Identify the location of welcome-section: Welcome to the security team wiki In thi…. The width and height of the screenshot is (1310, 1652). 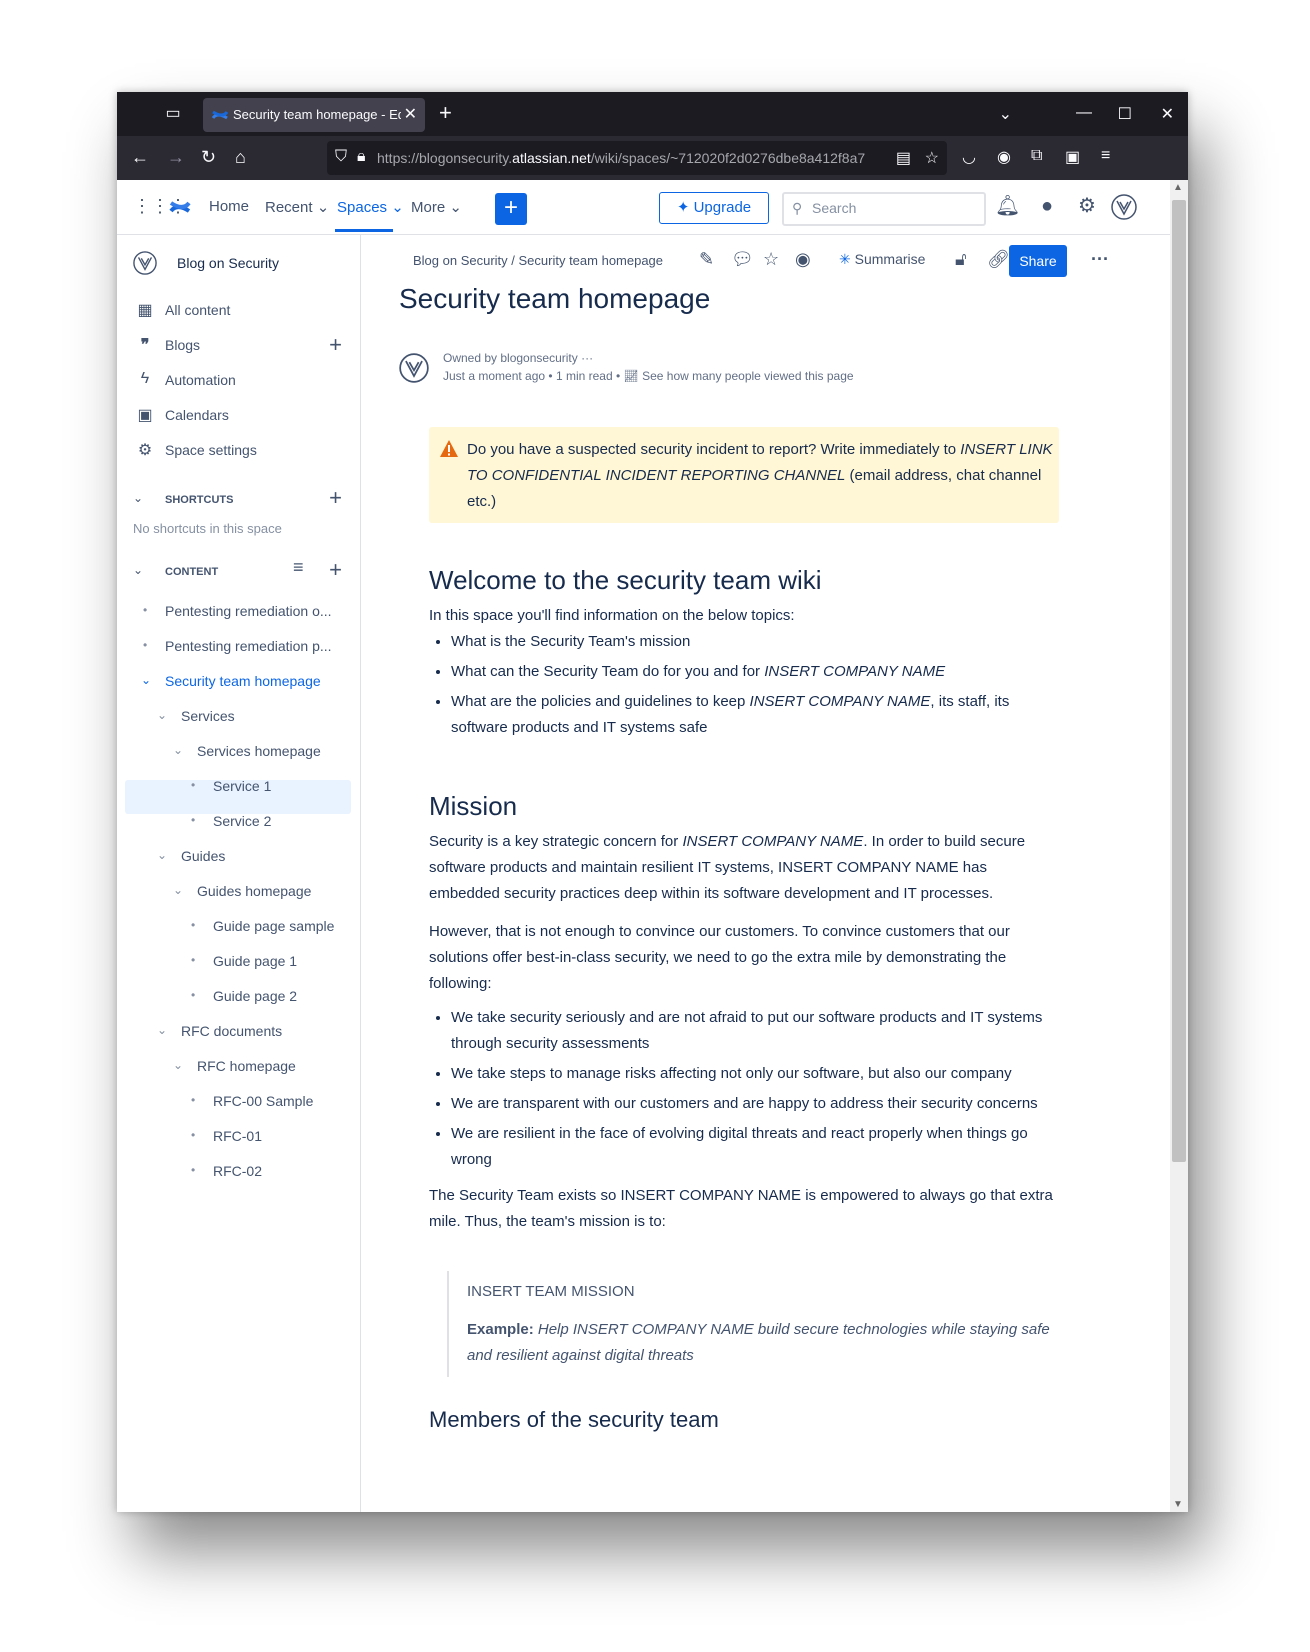
(744, 656).